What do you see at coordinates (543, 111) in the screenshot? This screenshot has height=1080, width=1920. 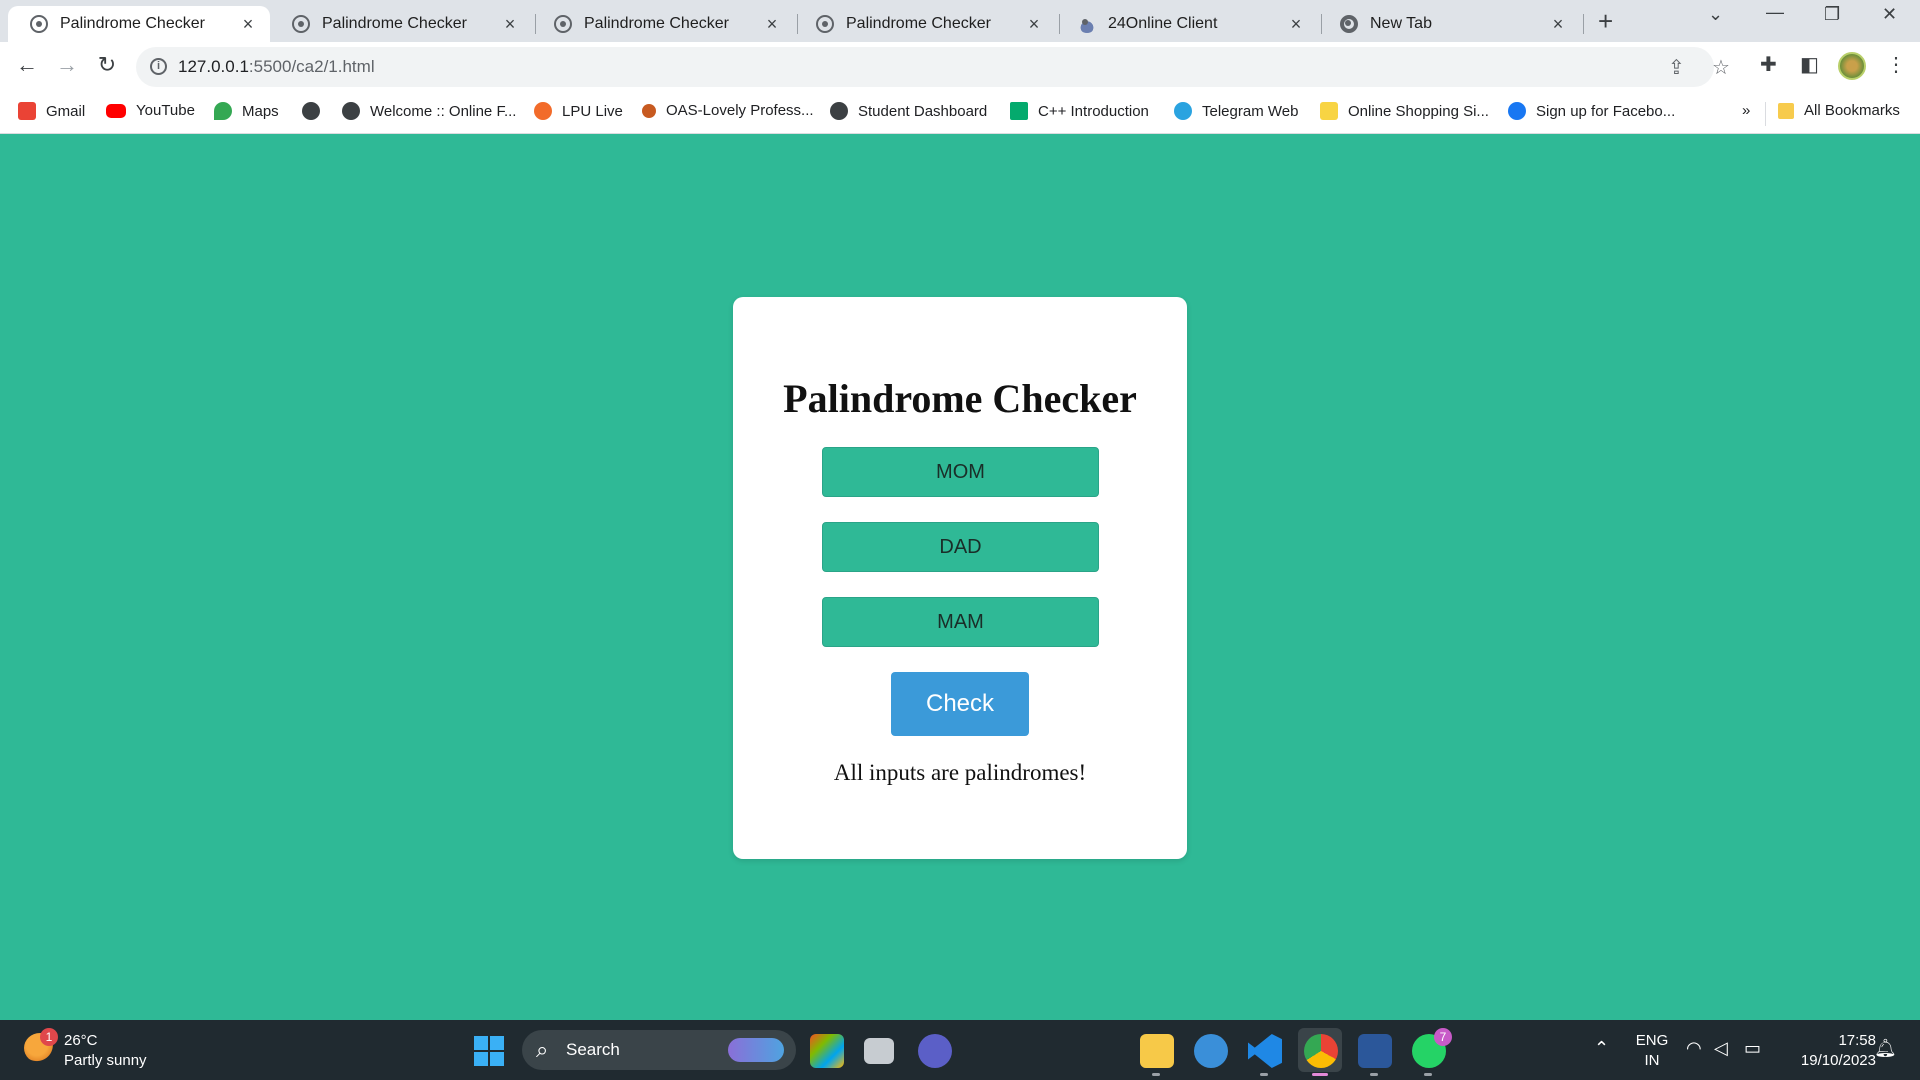 I see `lpu-live-icon` at bounding box center [543, 111].